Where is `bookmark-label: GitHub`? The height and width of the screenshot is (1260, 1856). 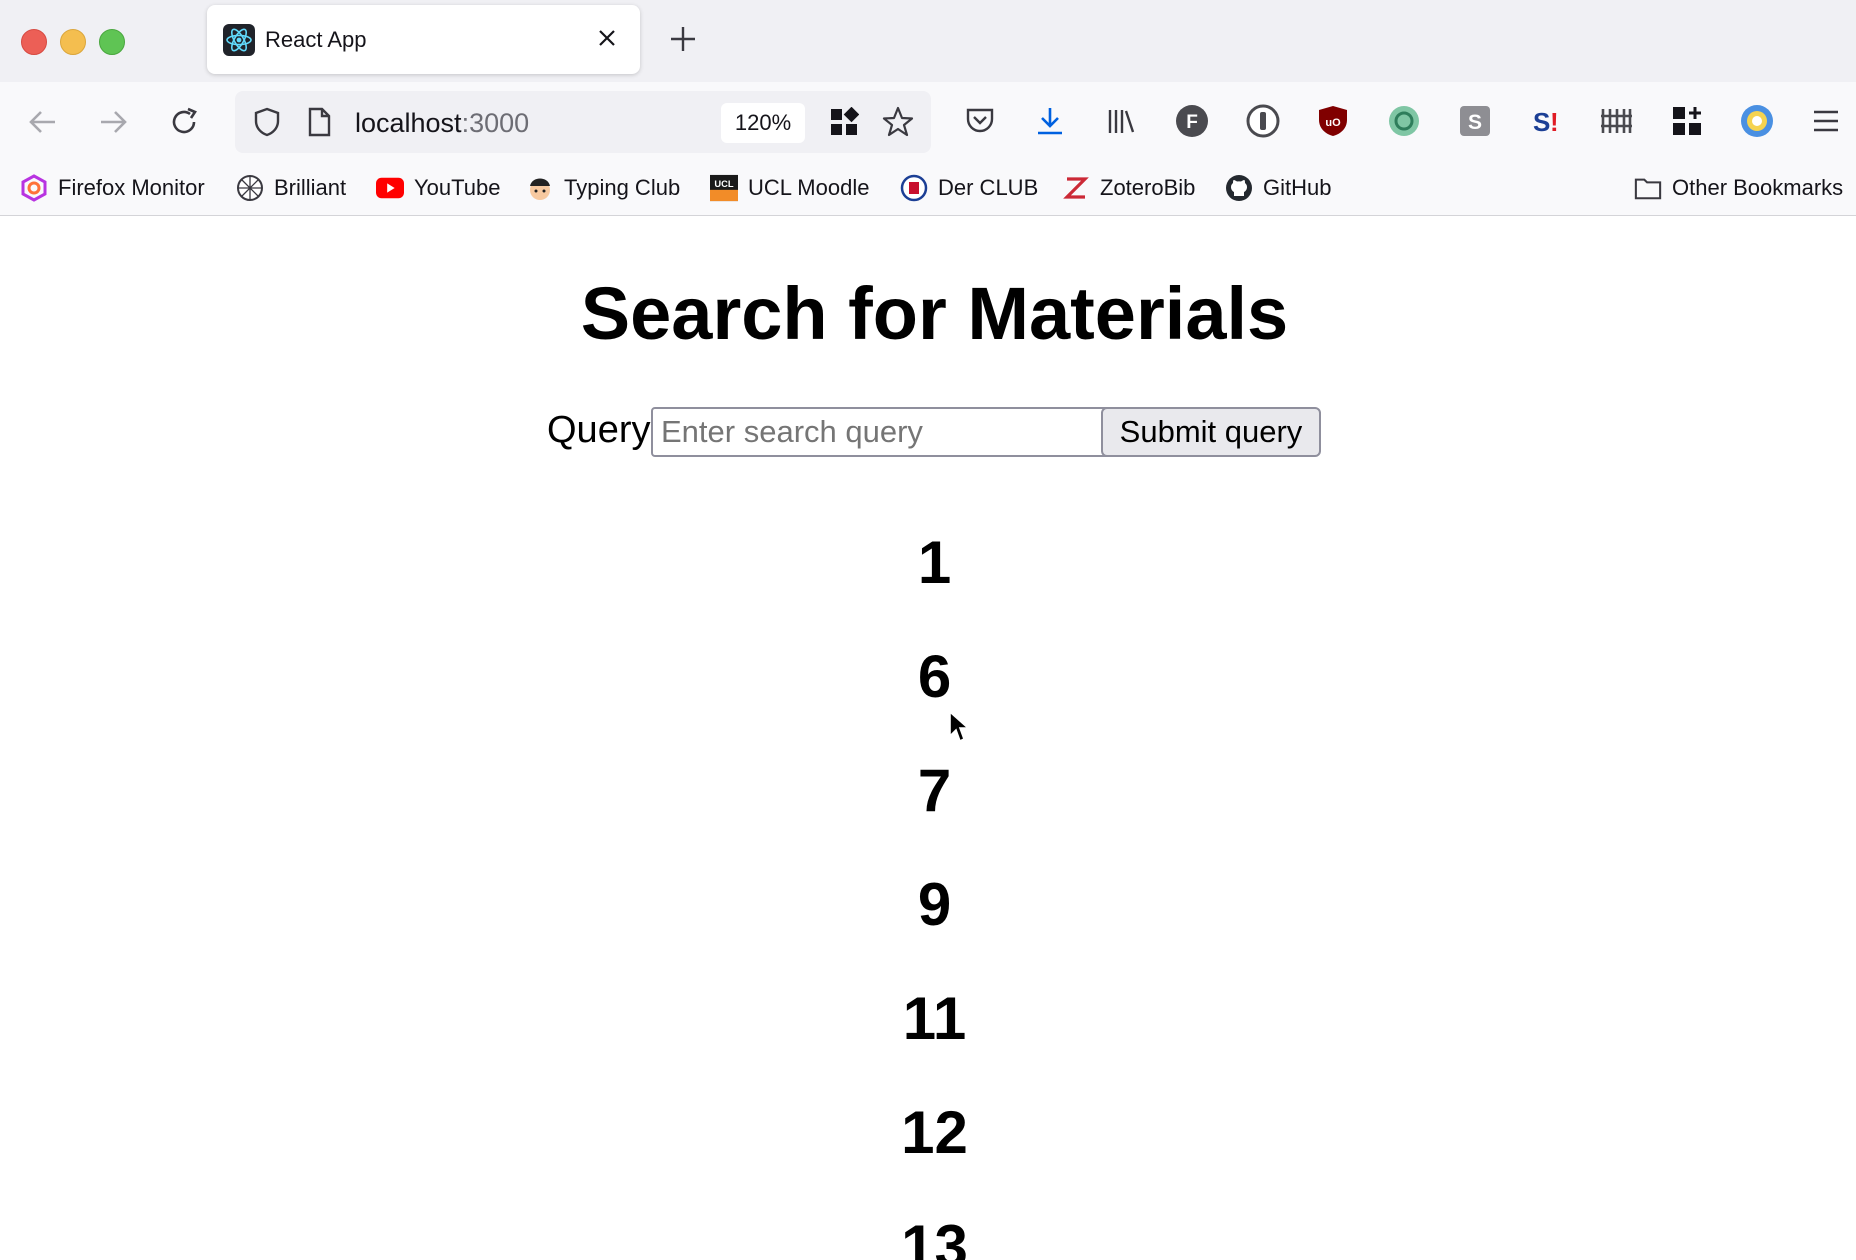 bookmark-label: GitHub is located at coordinates (1297, 187).